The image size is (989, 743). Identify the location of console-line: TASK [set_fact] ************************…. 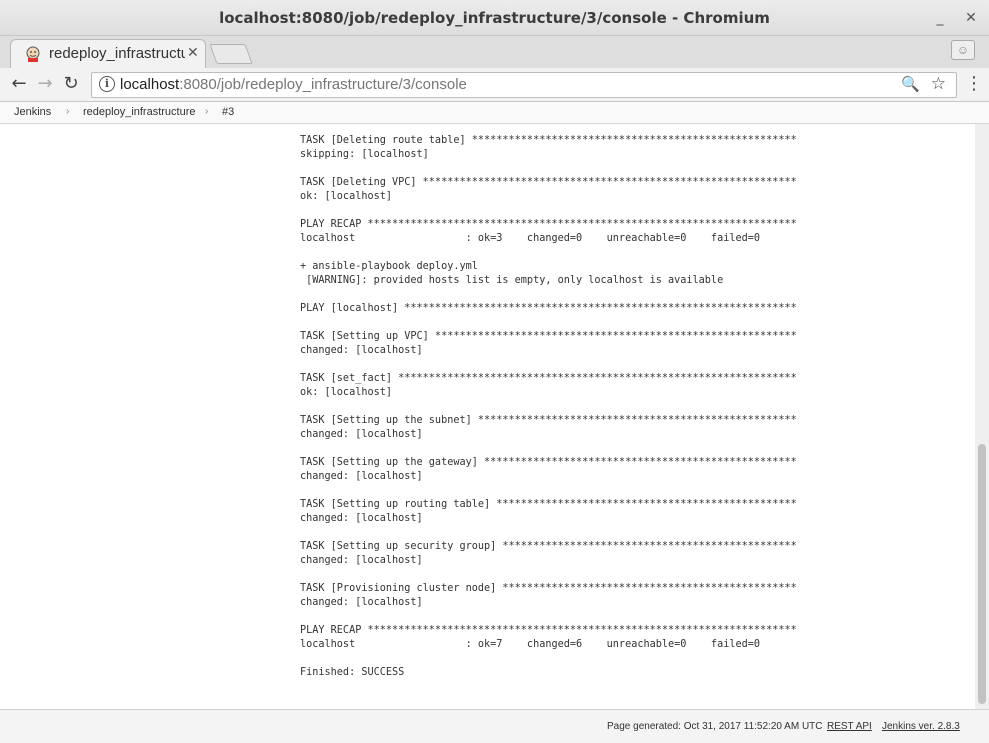
(548, 378).